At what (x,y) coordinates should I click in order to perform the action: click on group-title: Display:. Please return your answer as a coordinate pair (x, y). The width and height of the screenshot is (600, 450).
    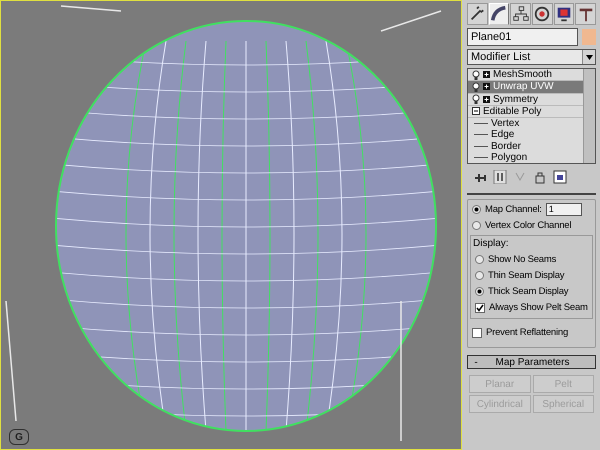
    Looking at the image, I should click on (491, 243).